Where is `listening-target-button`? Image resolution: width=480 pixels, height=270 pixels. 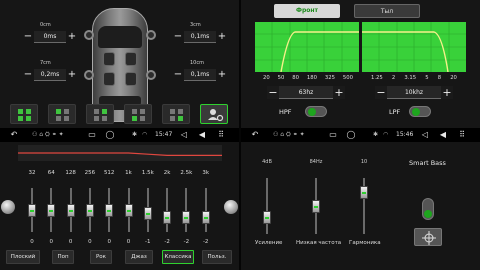 listening-target-button is located at coordinates (428, 237).